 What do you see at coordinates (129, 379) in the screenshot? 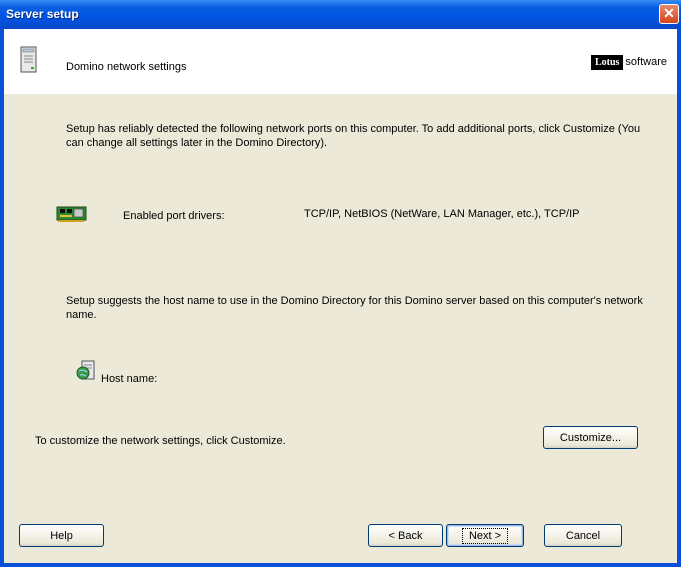
I see `host-name-label: Host name:` at bounding box center [129, 379].